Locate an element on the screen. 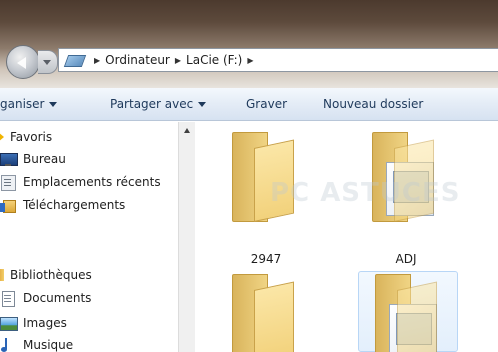 This screenshot has height=352, width=498. sidebar-item-label: Bibliothèques is located at coordinates (51, 275).